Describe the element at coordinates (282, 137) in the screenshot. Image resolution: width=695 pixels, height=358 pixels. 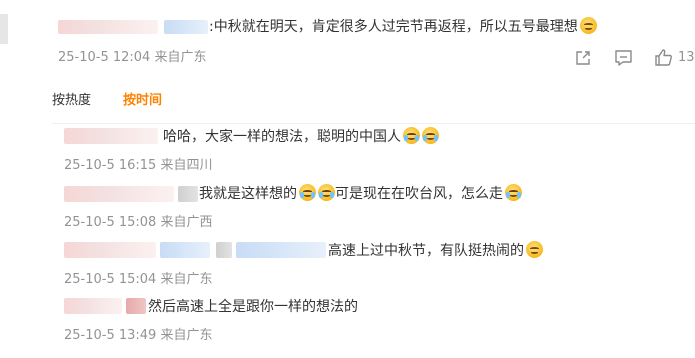
I see `reply-text-content: 哈哈，大家一样的想法，聪明的中国人` at that location.